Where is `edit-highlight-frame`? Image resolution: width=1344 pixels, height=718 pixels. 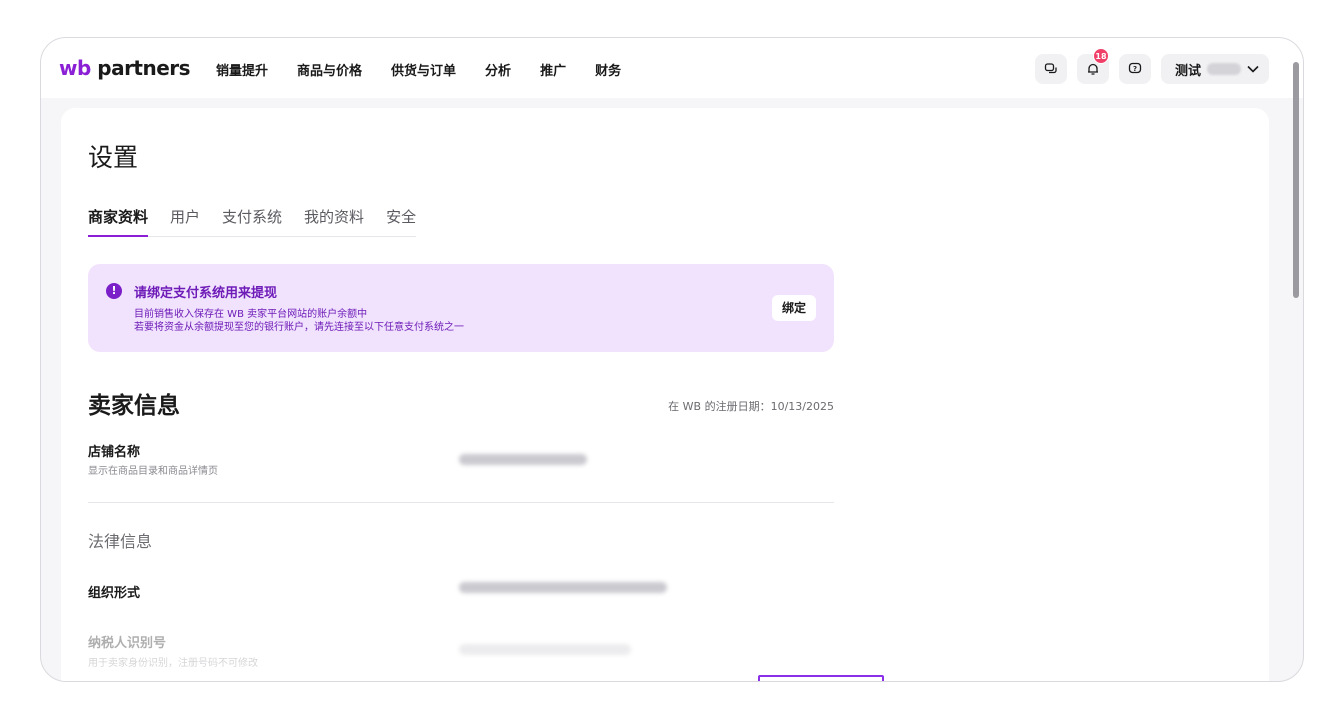
edit-highlight-frame is located at coordinates (821, 678).